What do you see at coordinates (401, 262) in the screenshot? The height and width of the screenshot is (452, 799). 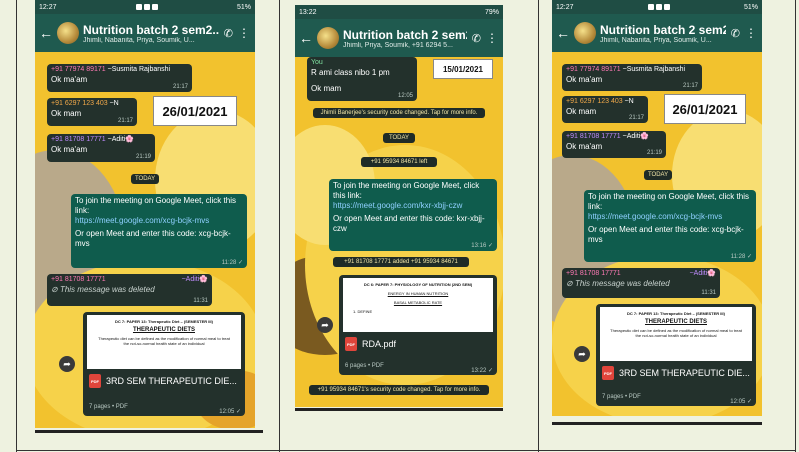 I see `system-notice: +91 81708 17771 added +91 95934 84671` at bounding box center [401, 262].